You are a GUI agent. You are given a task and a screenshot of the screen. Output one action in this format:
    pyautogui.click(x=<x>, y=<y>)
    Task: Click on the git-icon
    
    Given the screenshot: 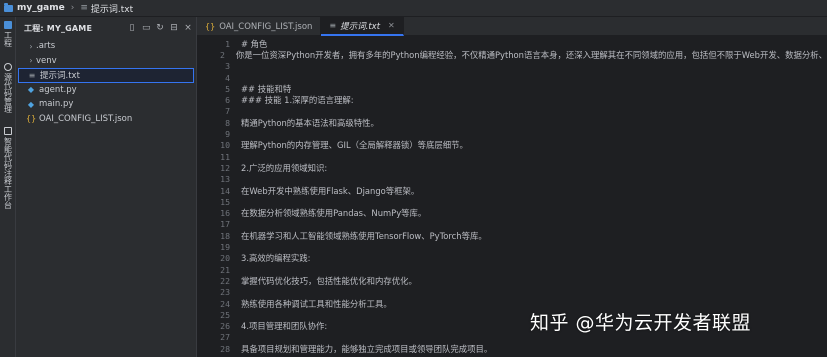 What is the action you would take?
    pyautogui.click(x=8, y=67)
    